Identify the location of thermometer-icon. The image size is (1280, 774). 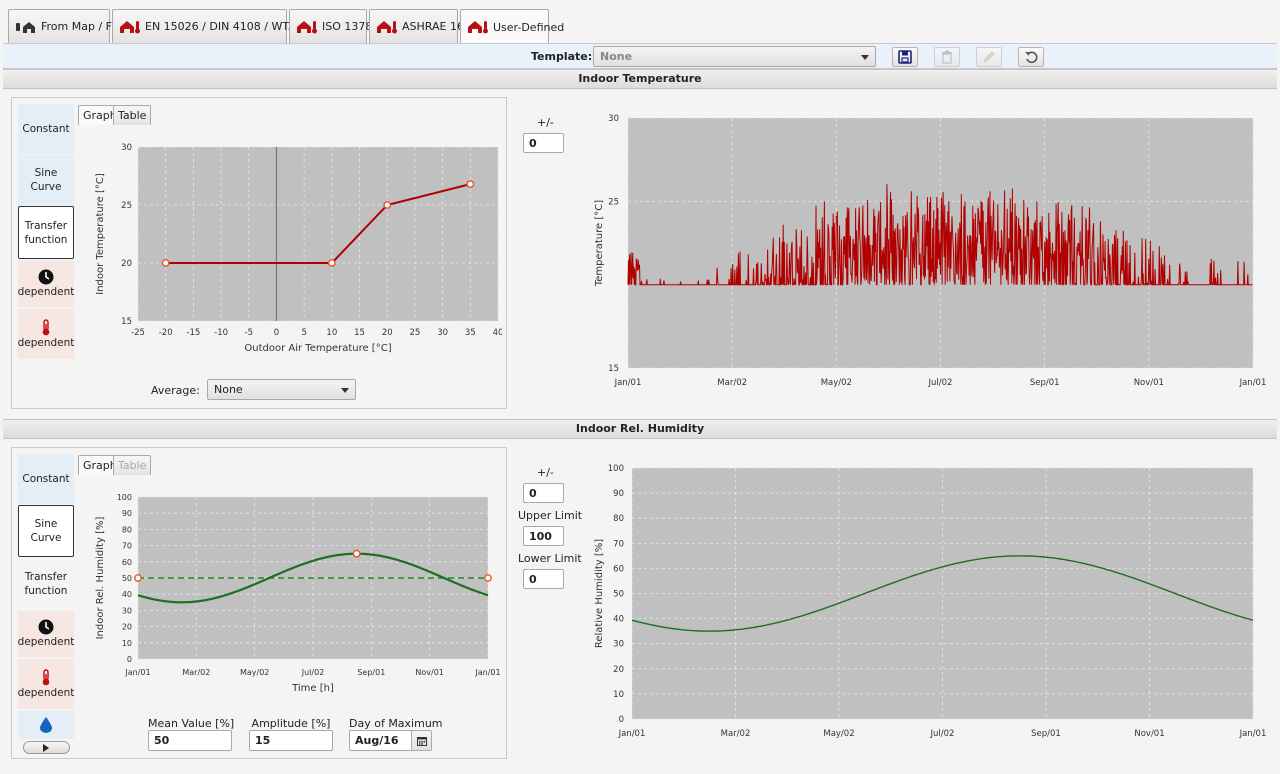
(46, 326).